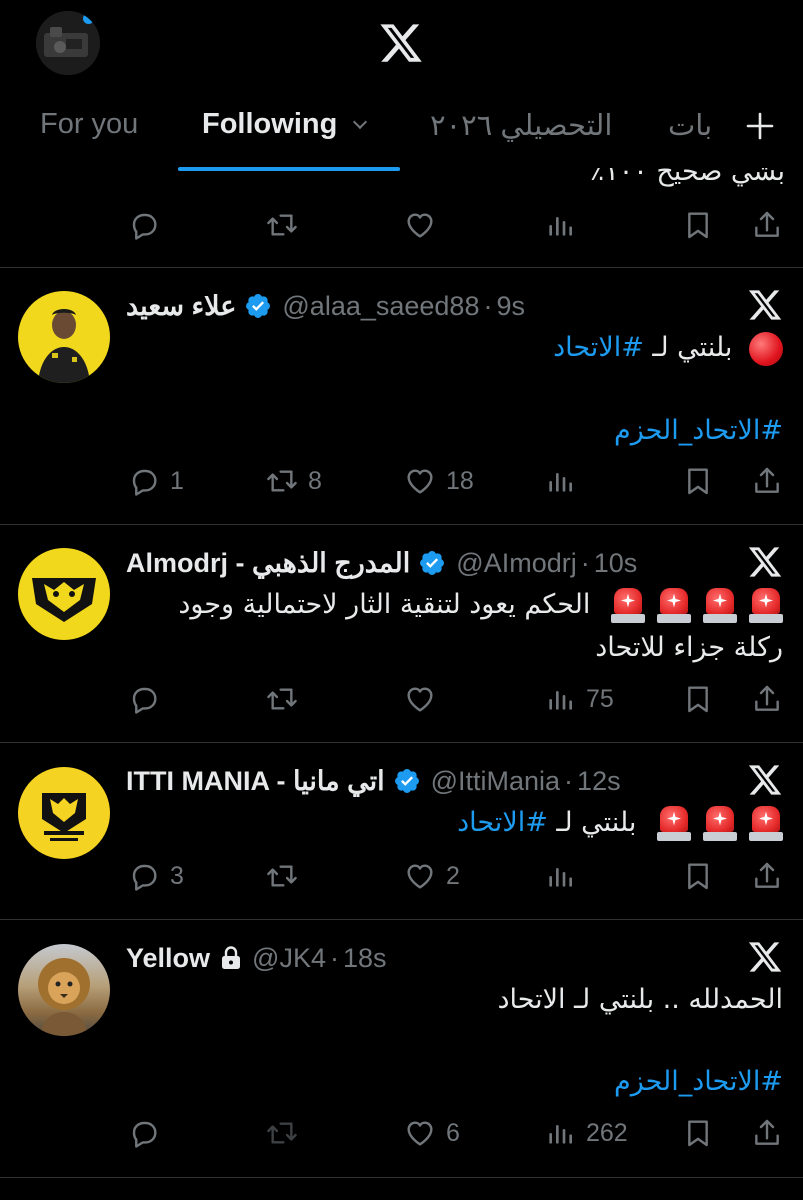  Describe the element at coordinates (694, 125) in the screenshot. I see `tab-truncated: بات` at that location.